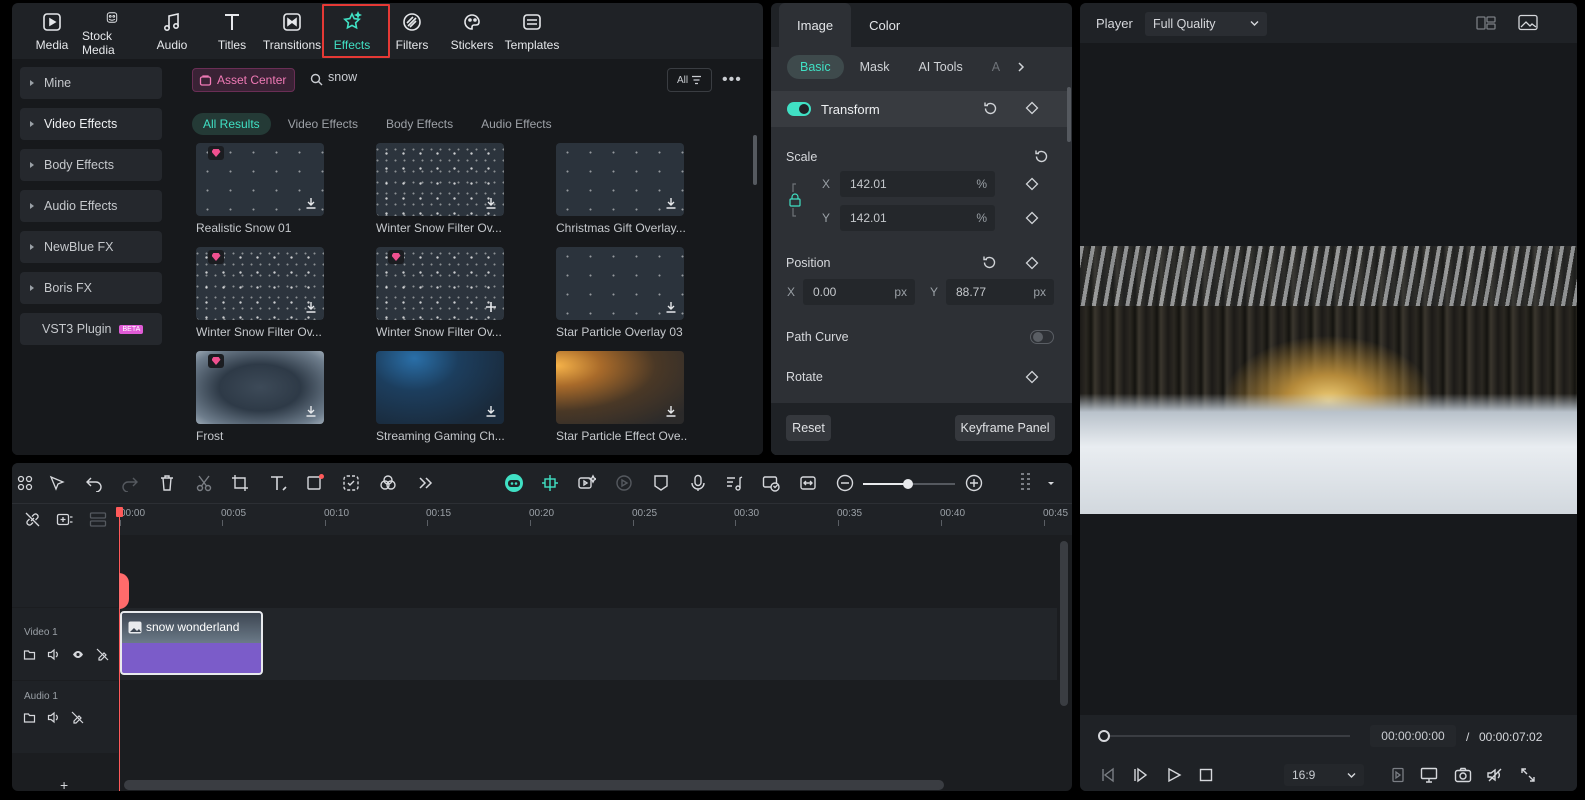  What do you see at coordinates (1206, 775) in the screenshot?
I see `stop-icon` at bounding box center [1206, 775].